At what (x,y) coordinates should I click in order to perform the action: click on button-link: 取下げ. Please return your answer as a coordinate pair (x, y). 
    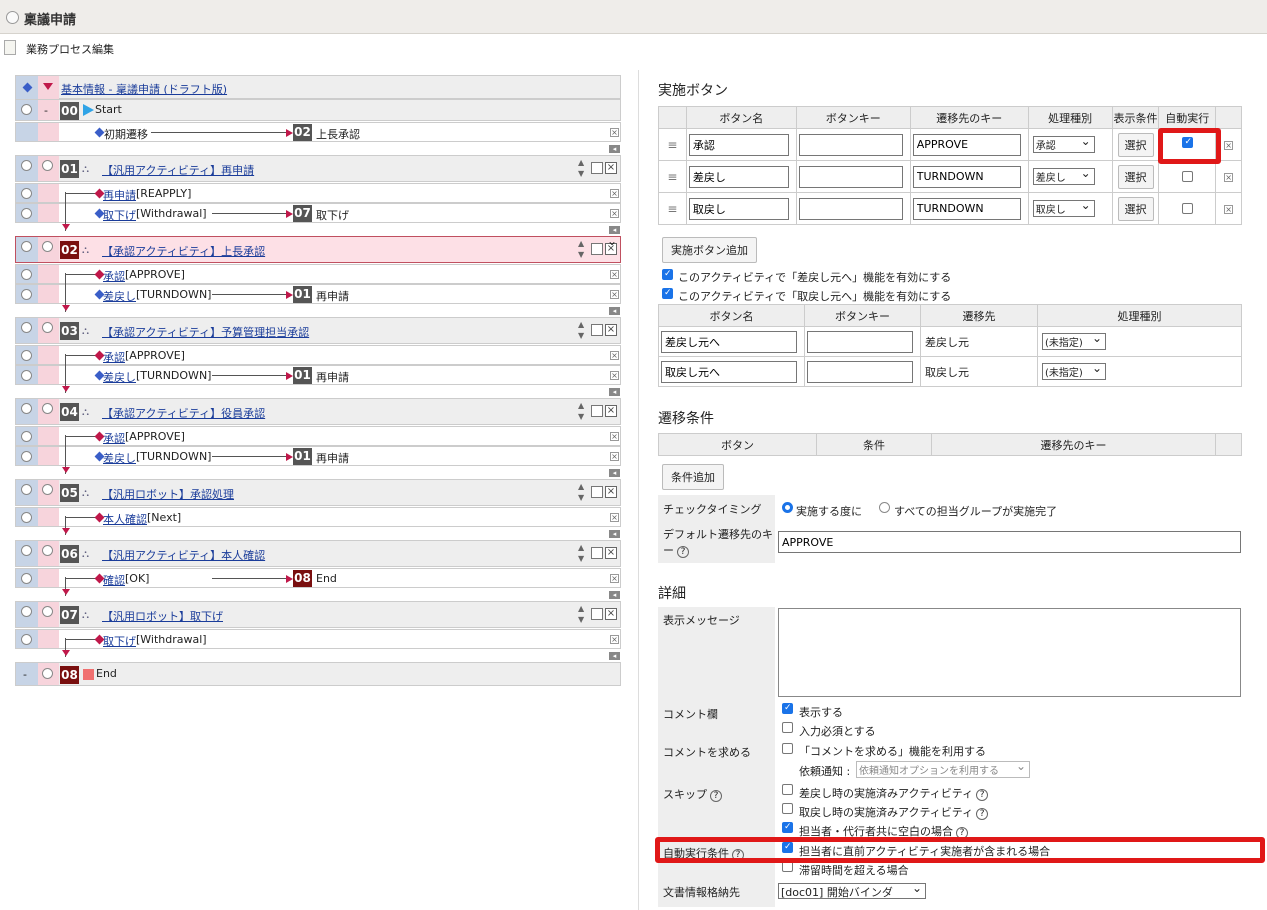
    Looking at the image, I should click on (119, 215).